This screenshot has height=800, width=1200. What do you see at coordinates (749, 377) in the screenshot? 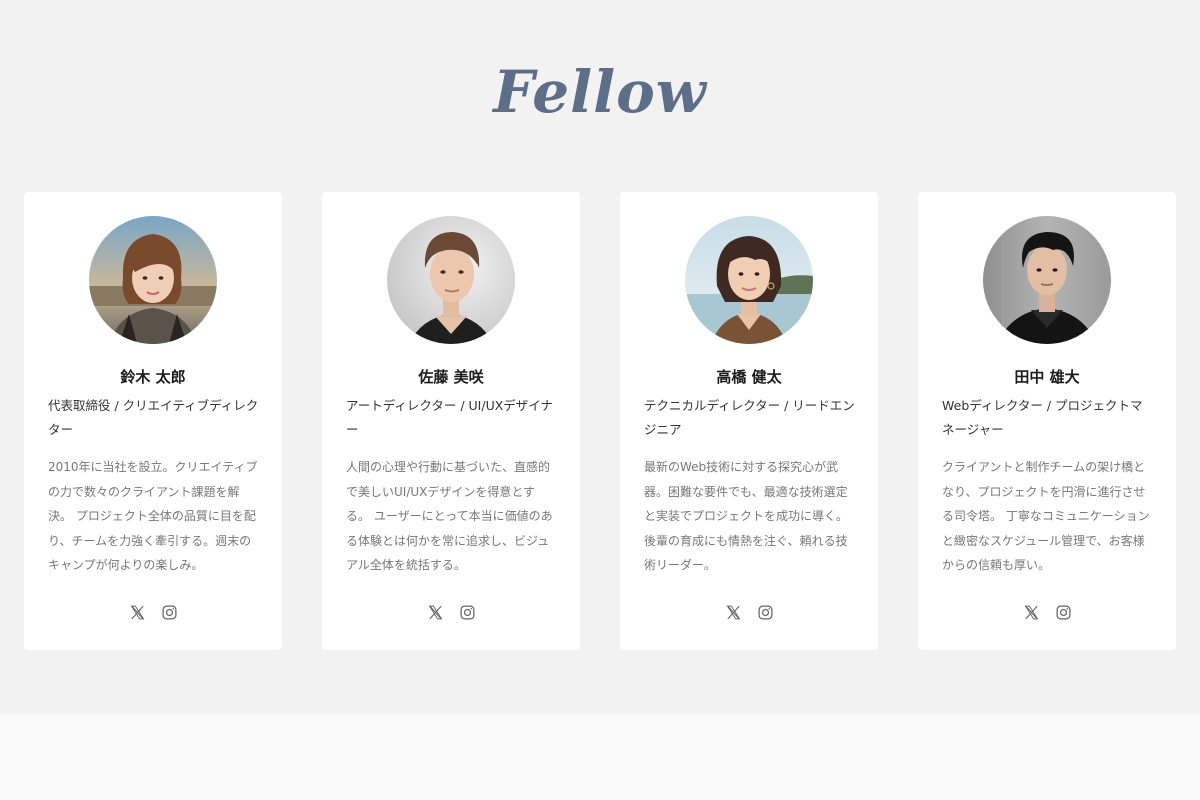
I see `member-name: 高橋 健太` at bounding box center [749, 377].